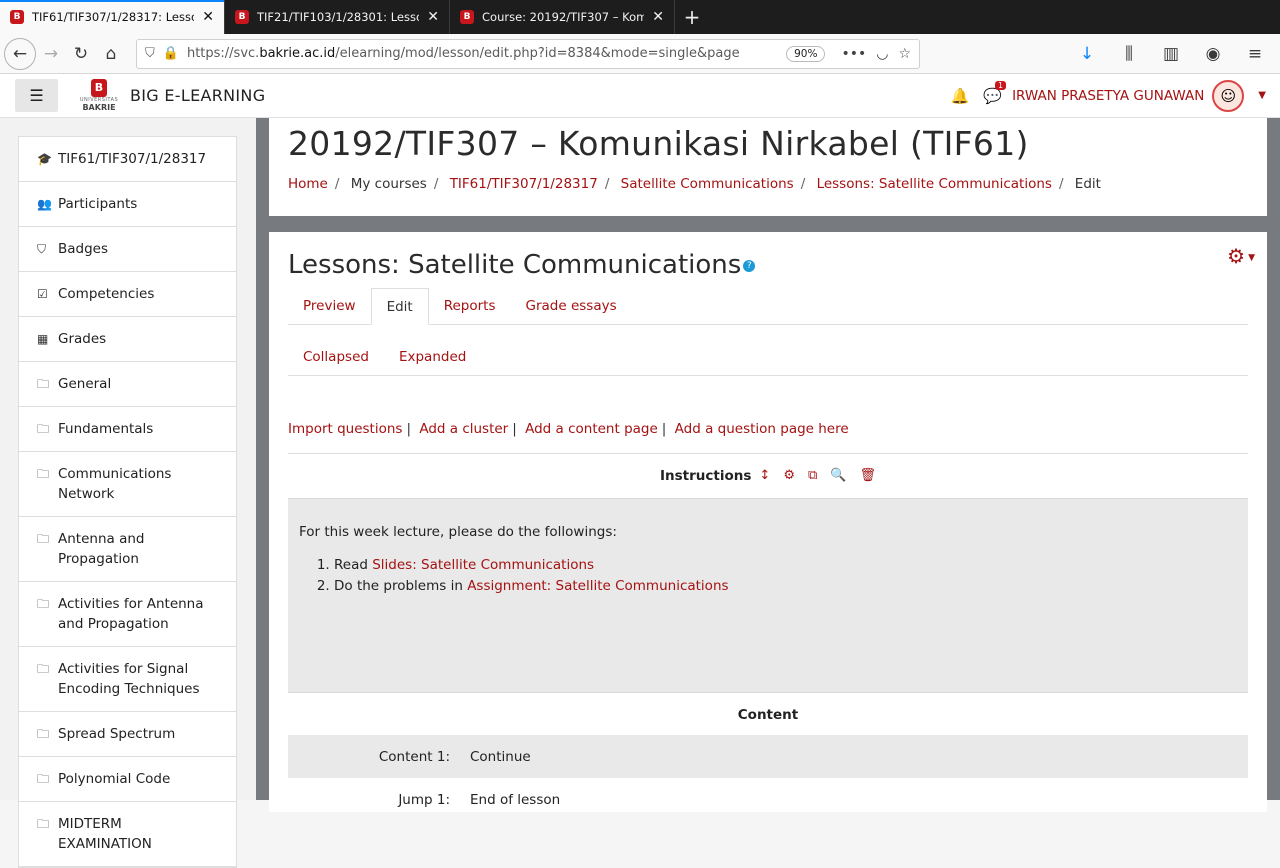 The image size is (1280, 868). What do you see at coordinates (82, 339) in the screenshot?
I see `sidebar-item-label: Grades` at bounding box center [82, 339].